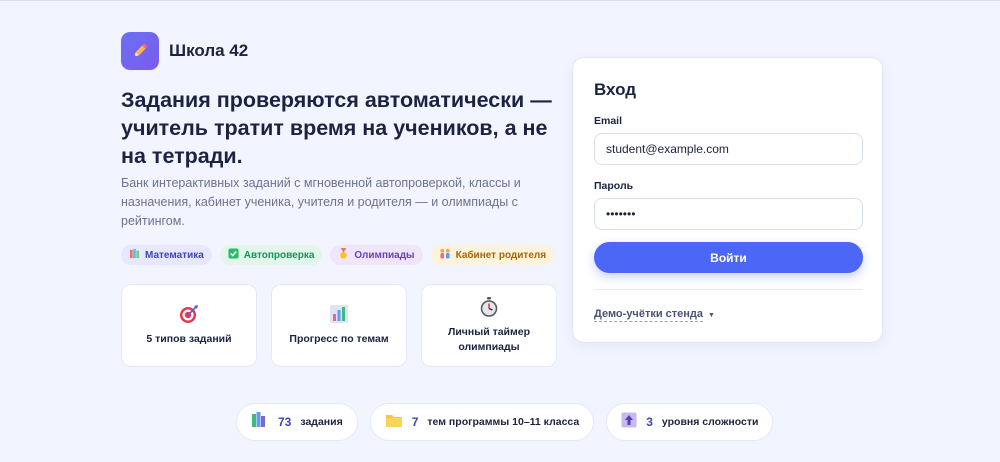 This screenshot has height=462, width=1000. Describe the element at coordinates (501, 255) in the screenshot. I see `chip-label: Кабинет родителя` at that location.